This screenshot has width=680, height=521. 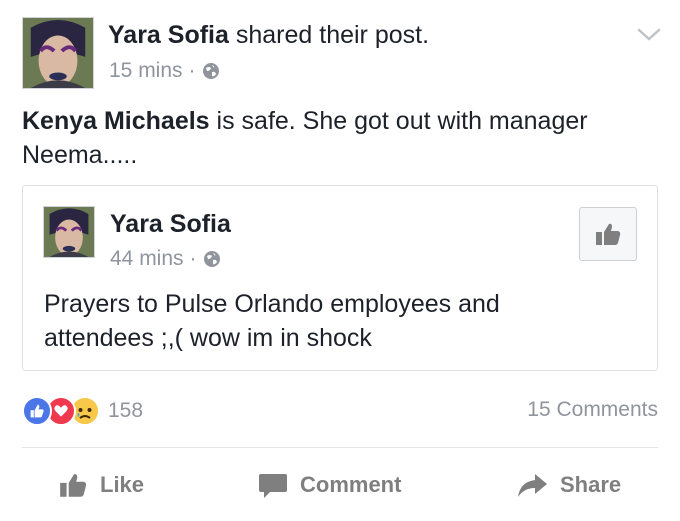 I want to click on mentioned-name: Kenya Michaels, so click(x=116, y=121).